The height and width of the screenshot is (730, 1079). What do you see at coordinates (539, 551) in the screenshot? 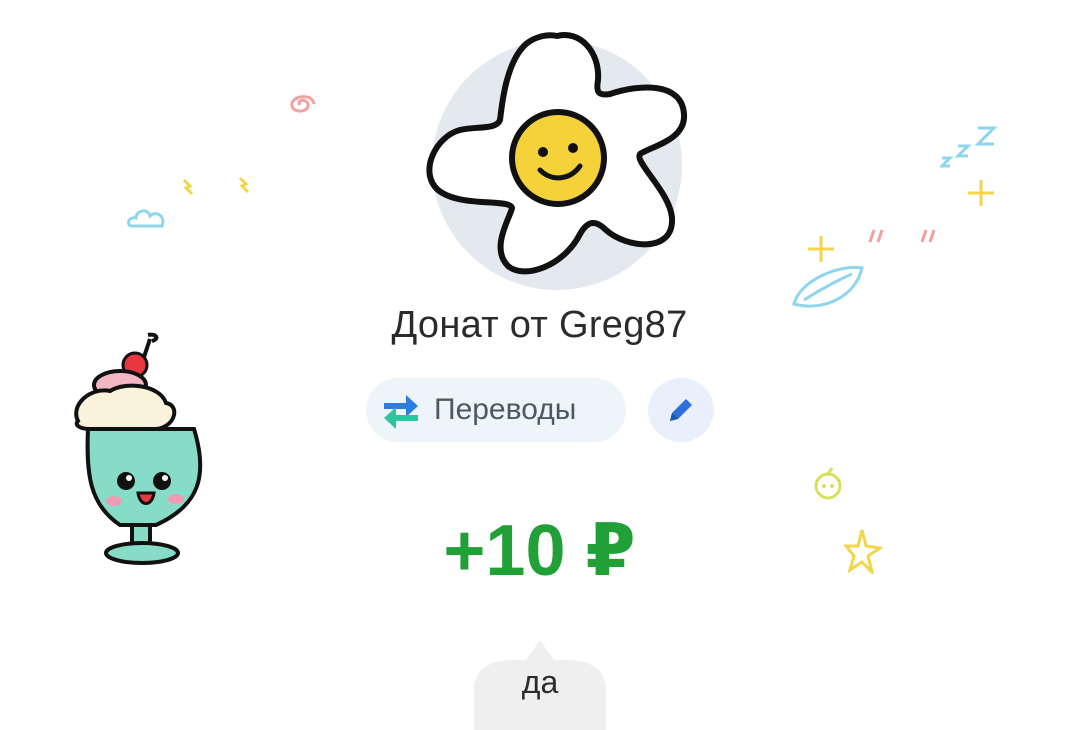
I see `donation-amount: +10 ₽` at bounding box center [539, 551].